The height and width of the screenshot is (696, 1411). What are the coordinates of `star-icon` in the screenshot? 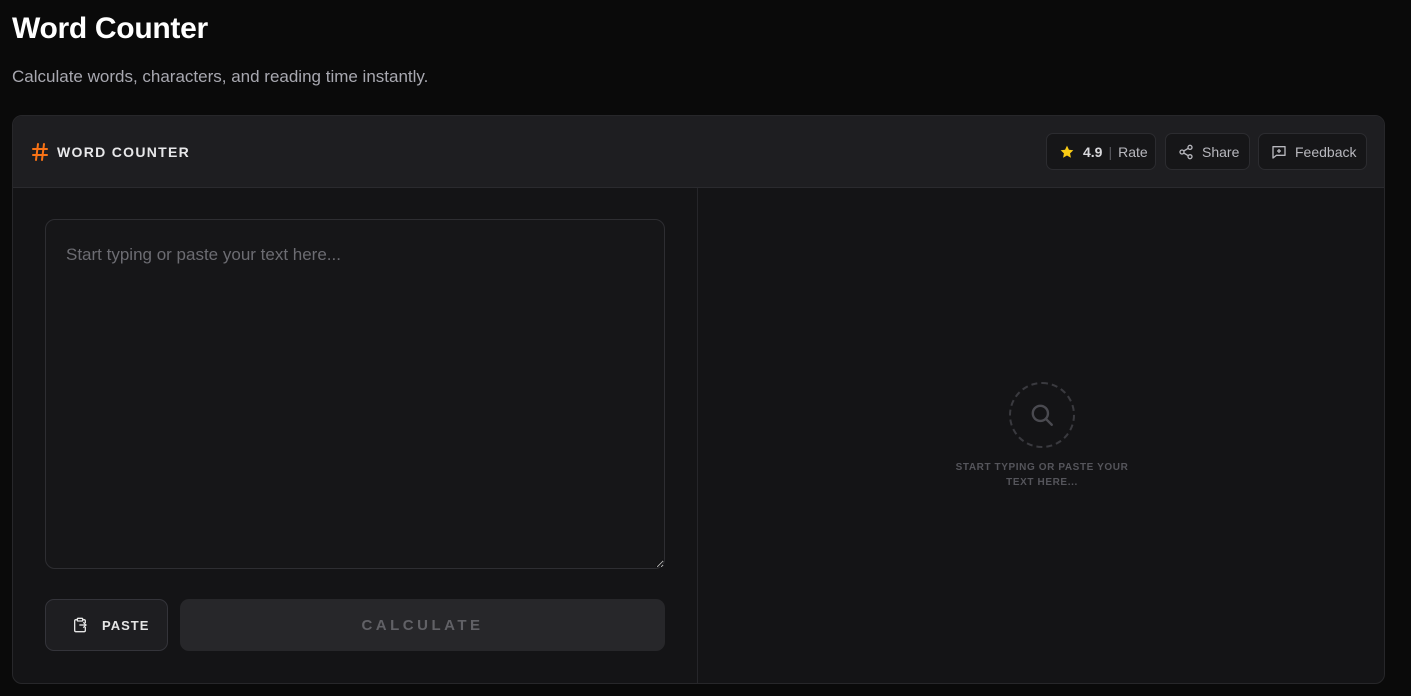 It's located at (1067, 151).